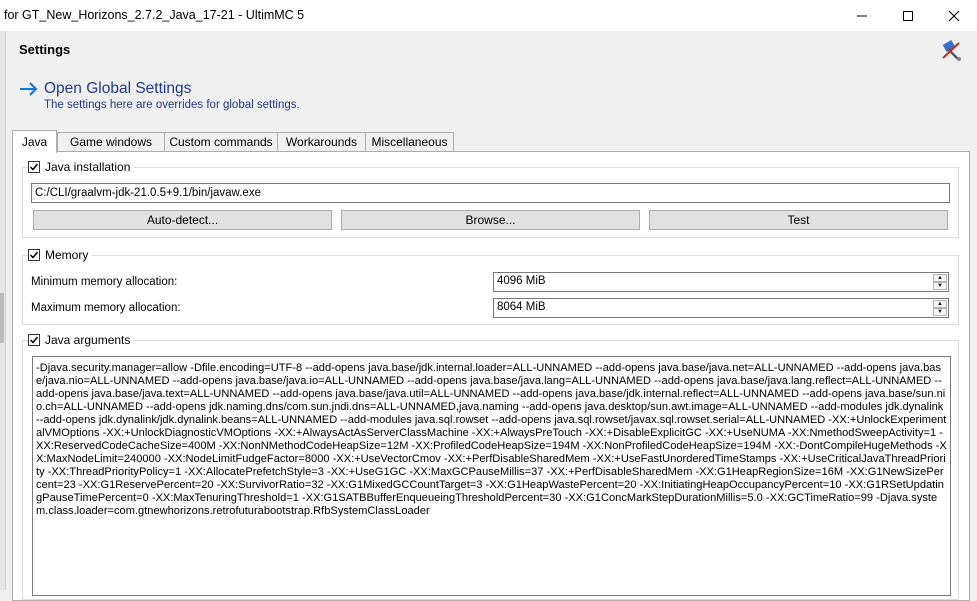 The width and height of the screenshot is (977, 601). Describe the element at coordinates (67, 255) in the screenshot. I see `memory-label: Memory` at that location.